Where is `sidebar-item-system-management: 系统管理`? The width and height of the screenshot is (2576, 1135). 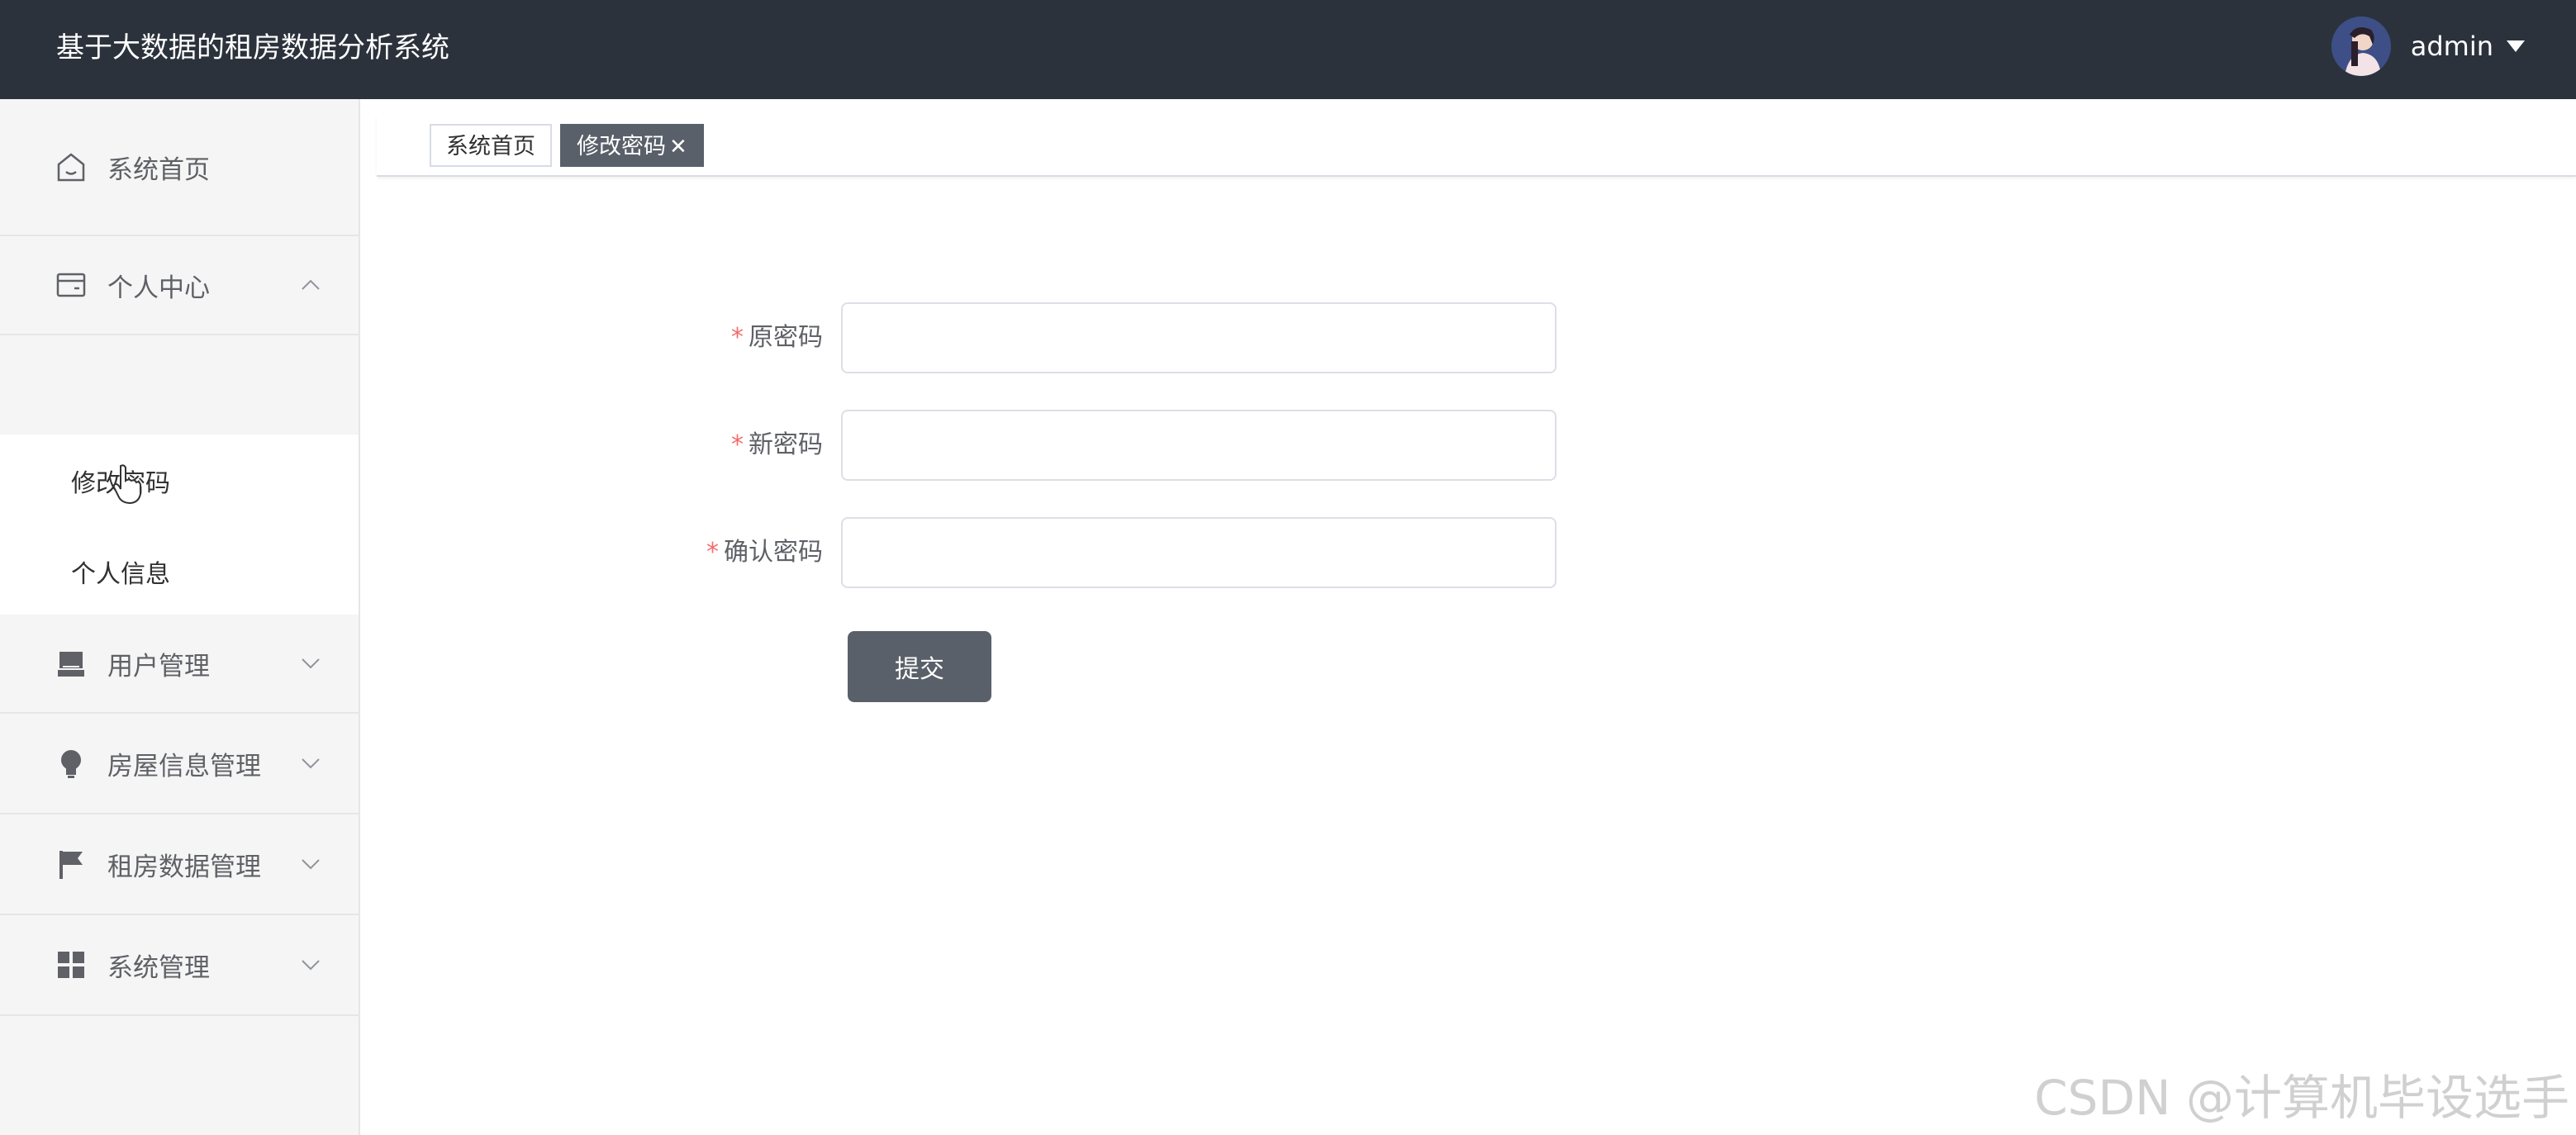
sidebar-item-system-management: 系统管理 is located at coordinates (179, 965).